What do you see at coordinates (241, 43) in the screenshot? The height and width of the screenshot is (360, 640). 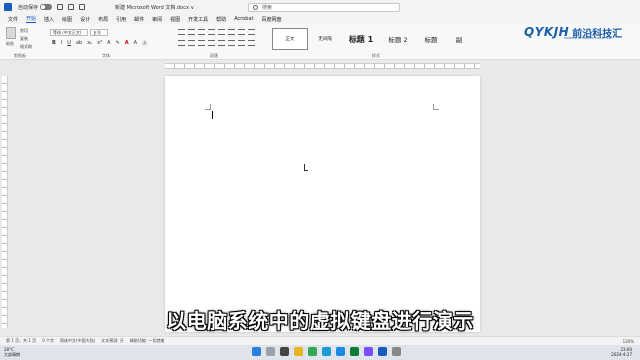 I see `shading-icon` at bounding box center [241, 43].